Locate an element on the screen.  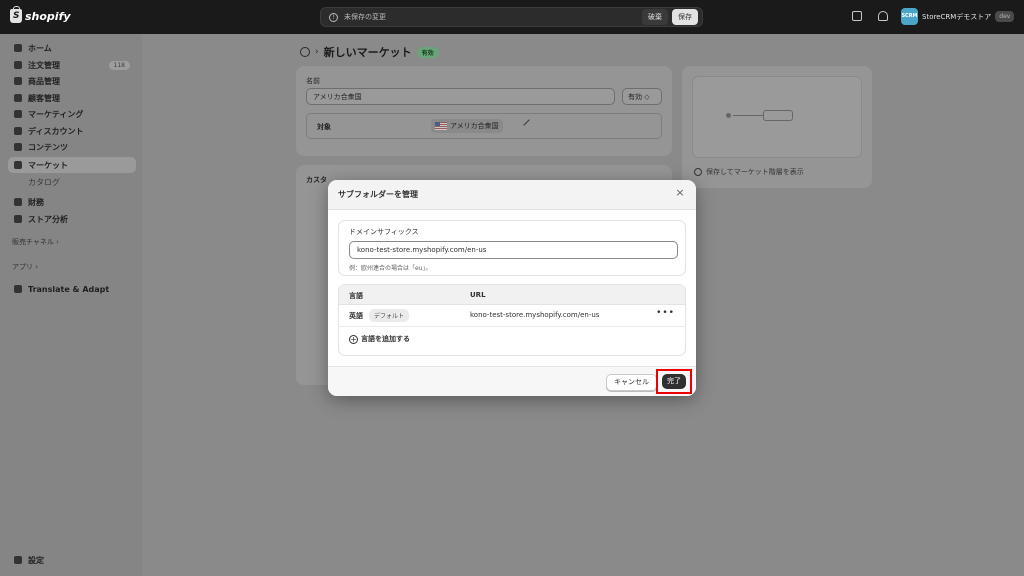
store-name: StoreCRMデモストア is located at coordinates (957, 16).